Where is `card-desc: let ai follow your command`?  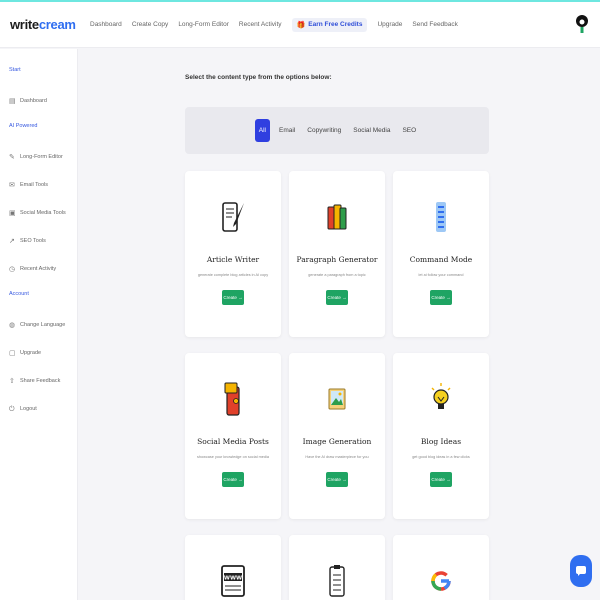 card-desc: let ai follow your command is located at coordinates (441, 275).